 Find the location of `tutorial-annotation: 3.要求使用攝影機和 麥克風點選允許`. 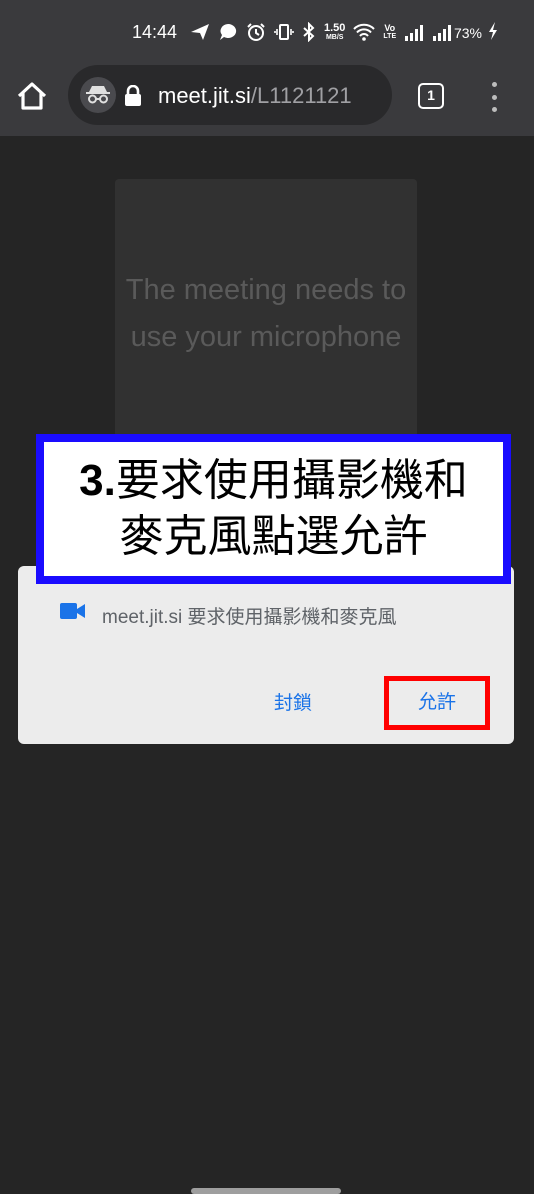

tutorial-annotation: 3.要求使用攝影機和 麥克風點選允許 is located at coordinates (273, 509).